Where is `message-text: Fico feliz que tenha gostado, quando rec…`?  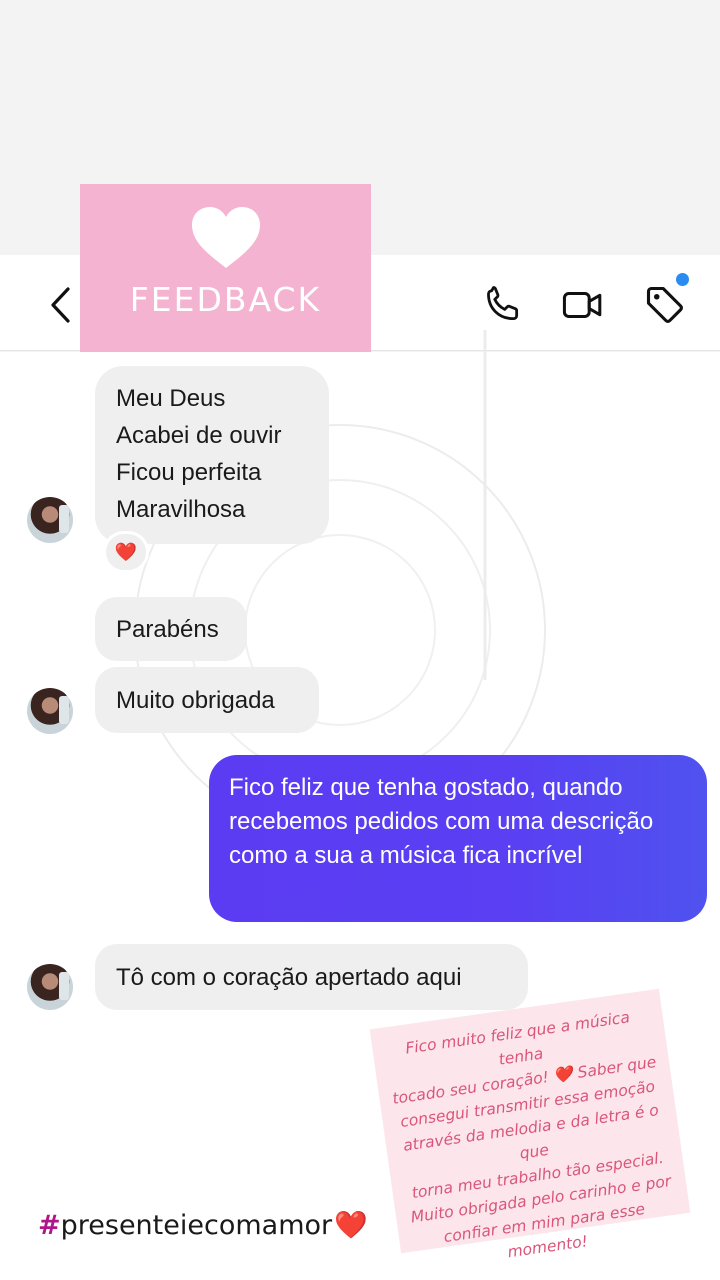
message-text: Fico feliz que tenha gostado, quando rec… is located at coordinates (441, 821).